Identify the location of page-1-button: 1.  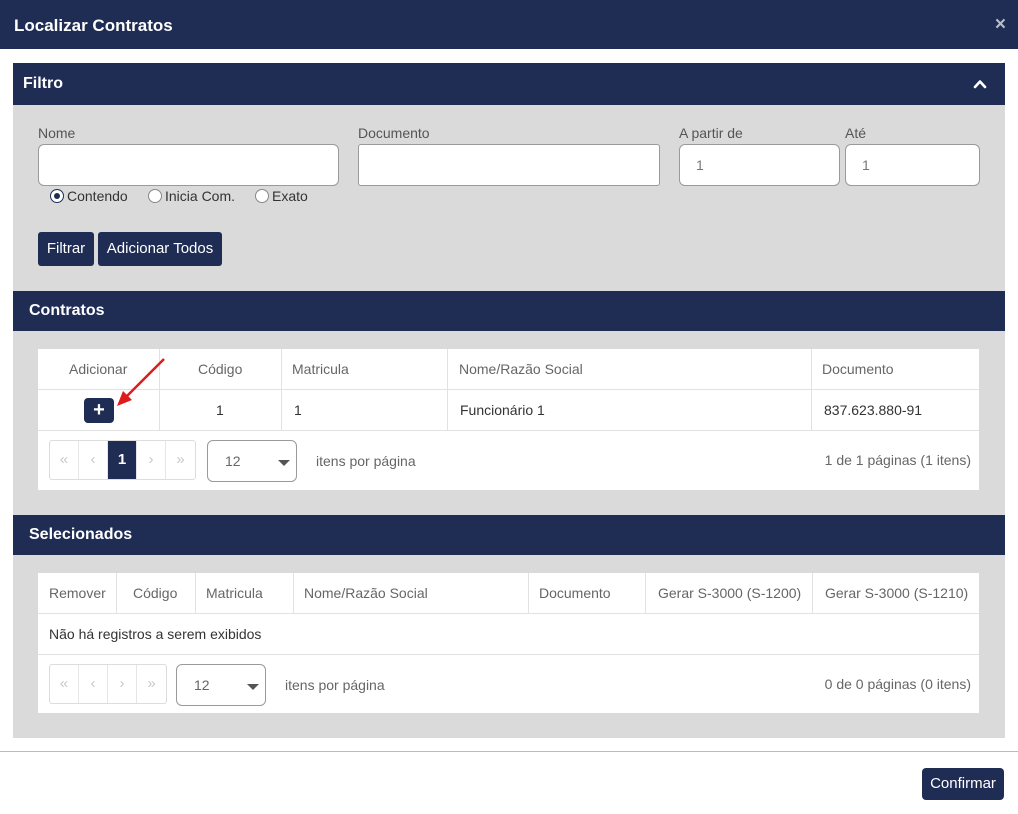
(122, 460).